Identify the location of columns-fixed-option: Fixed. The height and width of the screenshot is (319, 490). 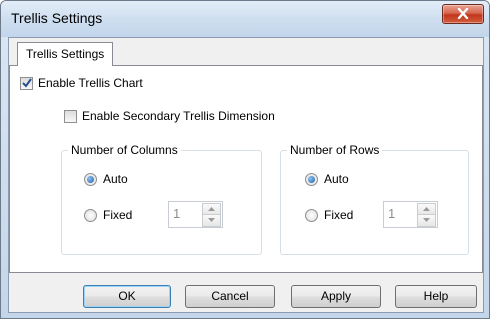
(108, 215).